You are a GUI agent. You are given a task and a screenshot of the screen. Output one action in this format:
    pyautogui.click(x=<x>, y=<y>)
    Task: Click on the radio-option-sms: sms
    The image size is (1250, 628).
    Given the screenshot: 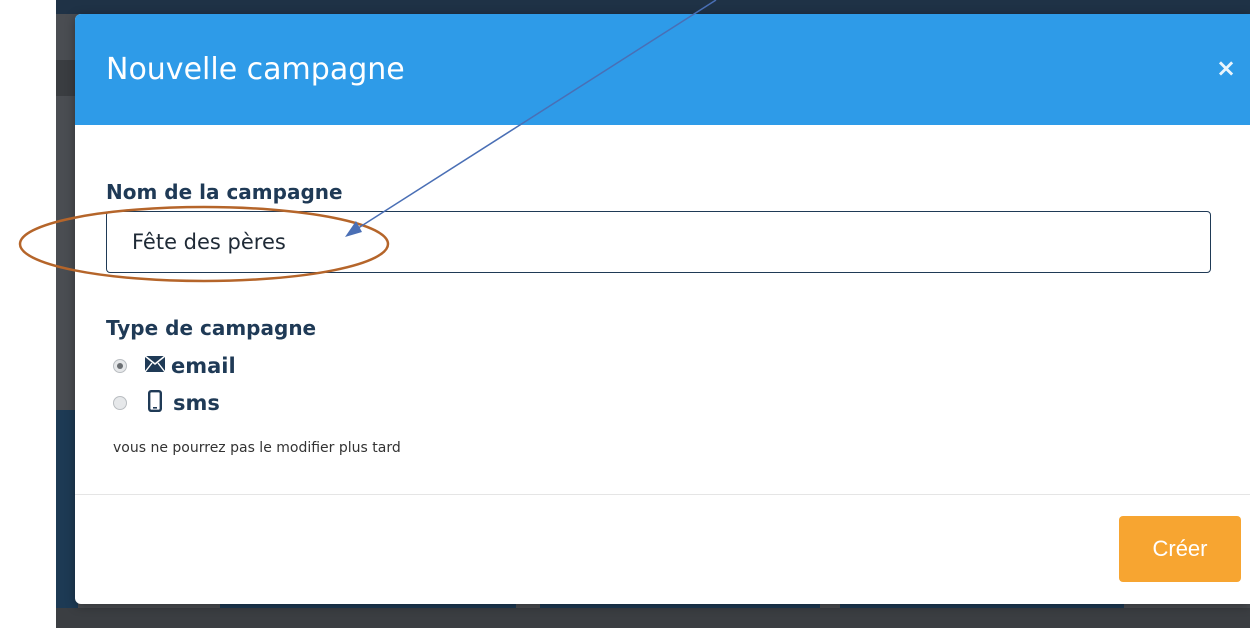 What is the action you would take?
    pyautogui.click(x=166, y=403)
    